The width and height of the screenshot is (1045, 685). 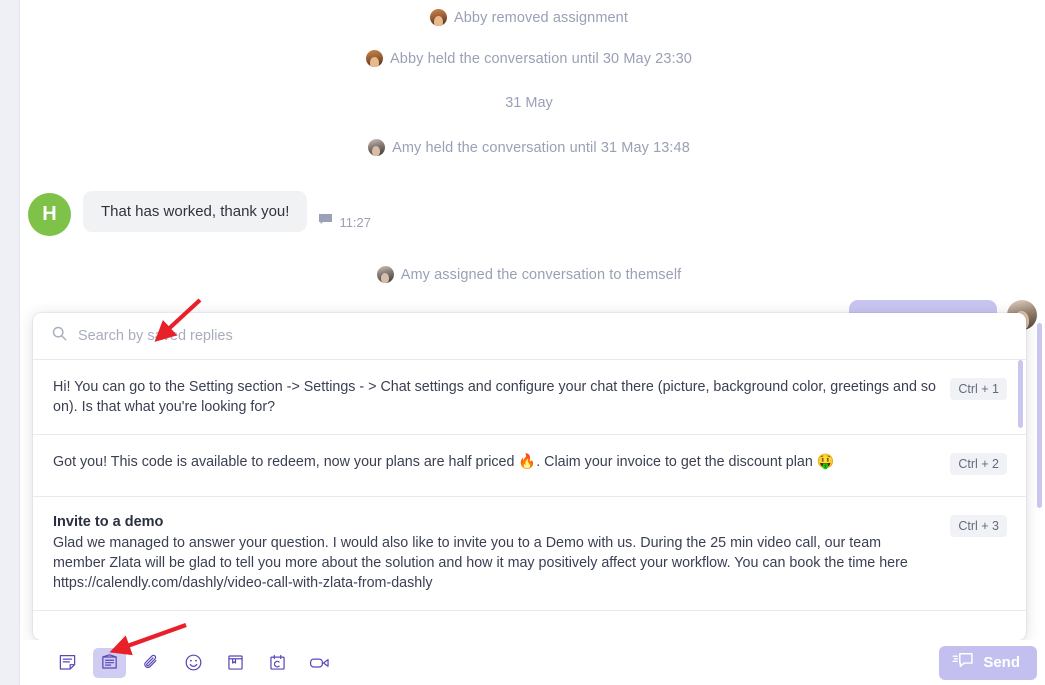 I want to click on saved-reply-title: Invite to a demo, so click(x=108, y=522).